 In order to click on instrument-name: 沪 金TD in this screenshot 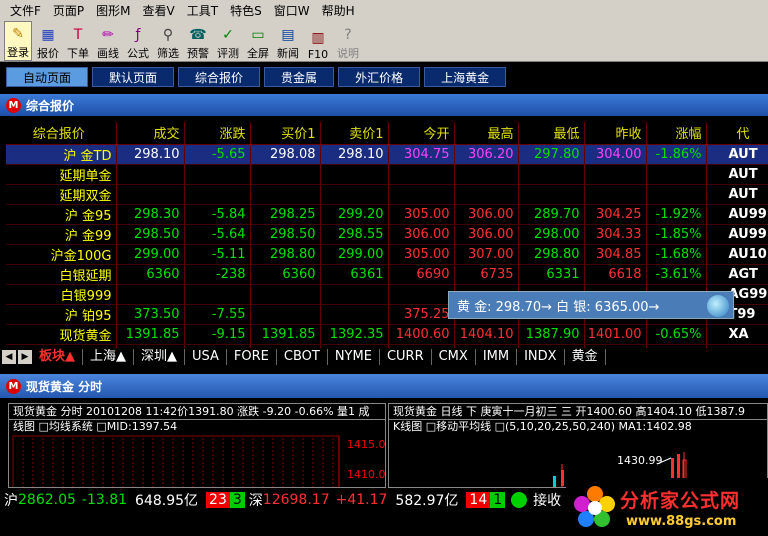, I will do `click(61, 154)`.